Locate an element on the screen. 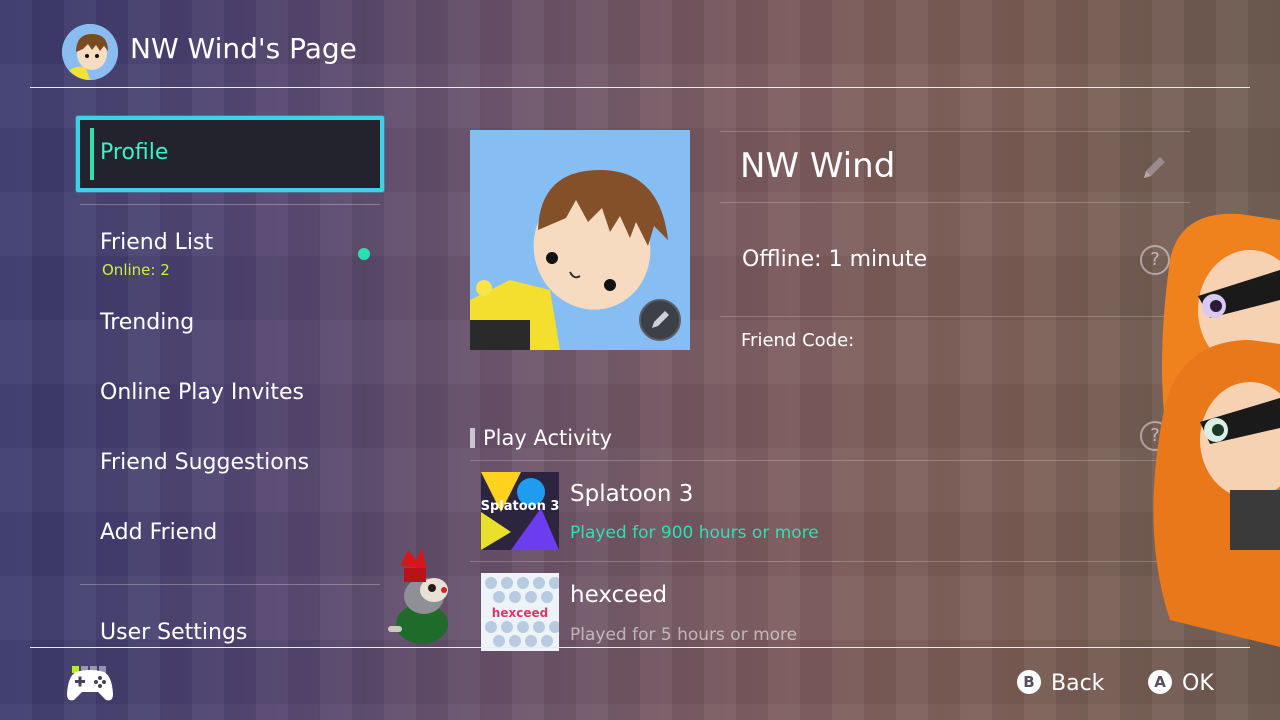 This screenshot has width=1280, height=720. svg-text: Splatoon 3 is located at coordinates (520, 506).